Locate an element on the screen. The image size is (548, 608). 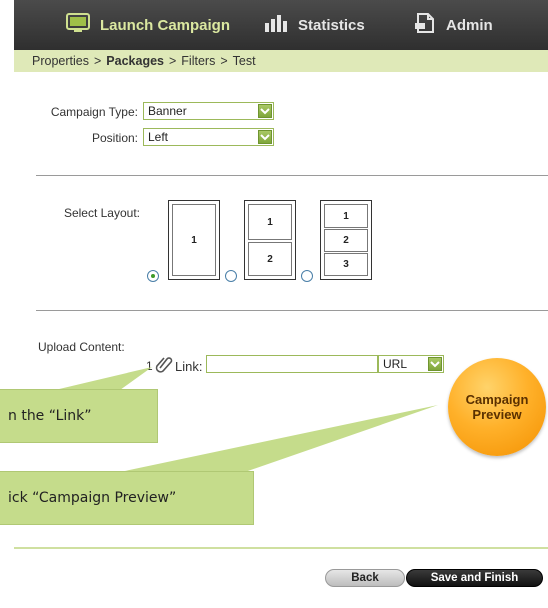
bottom-divider is located at coordinates (281, 548).